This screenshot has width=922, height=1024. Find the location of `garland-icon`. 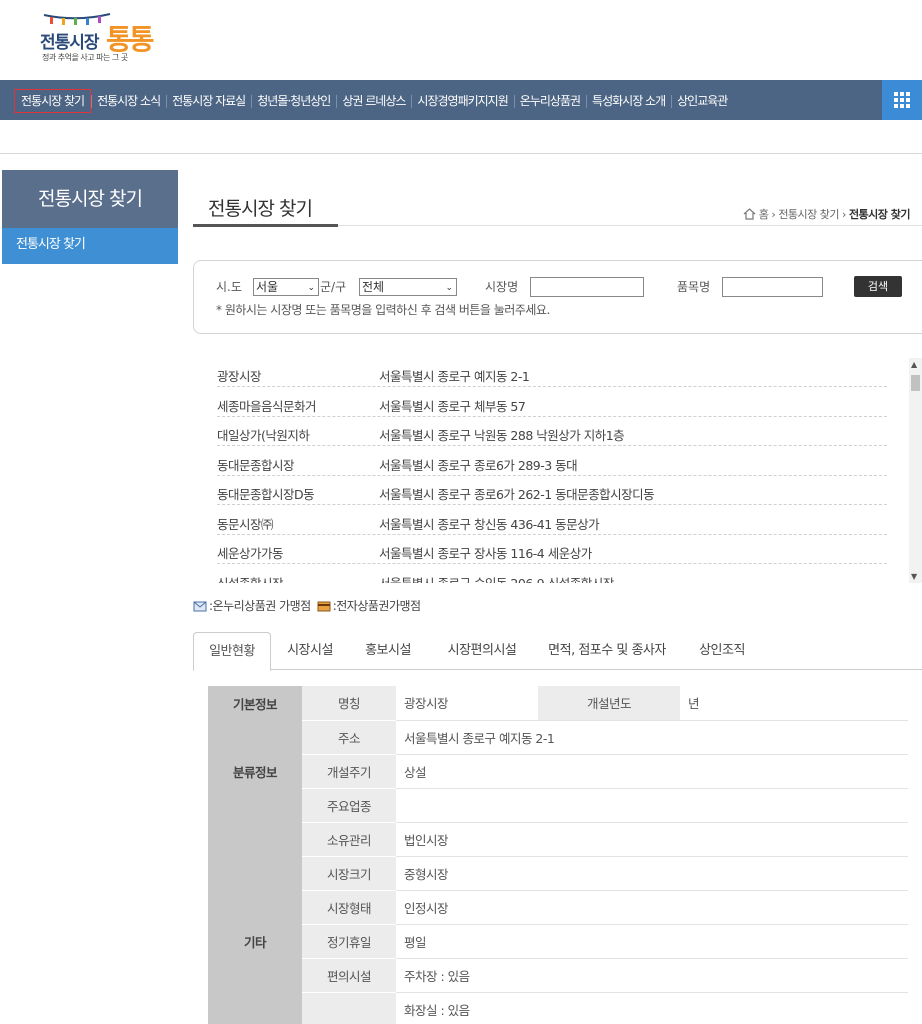

garland-icon is located at coordinates (77, 19).